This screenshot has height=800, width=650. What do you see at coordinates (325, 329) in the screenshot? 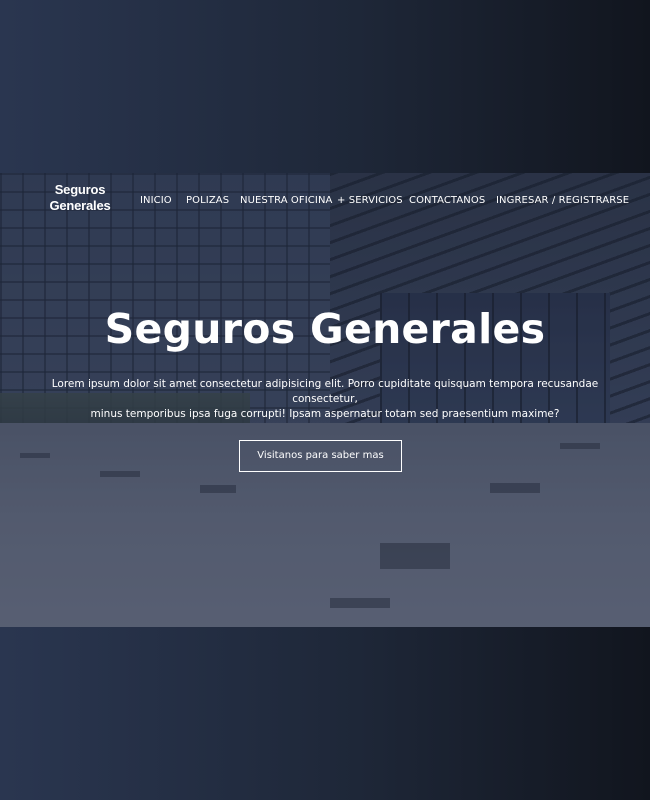
I see `hero-title: Seguros Generales` at bounding box center [325, 329].